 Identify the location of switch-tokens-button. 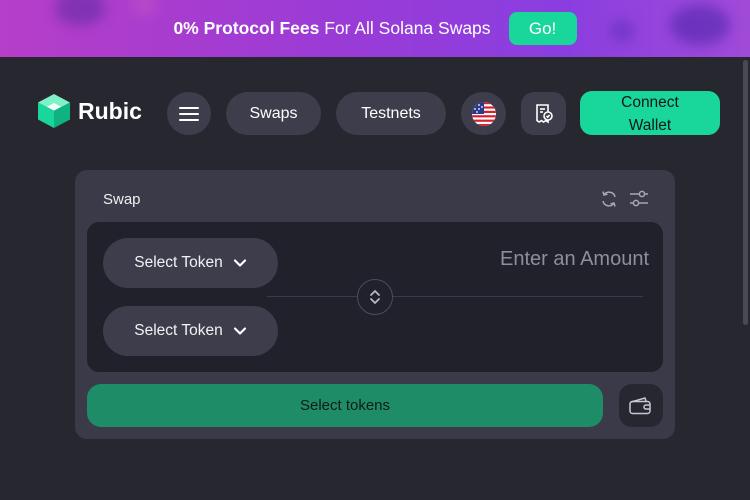
(375, 297).